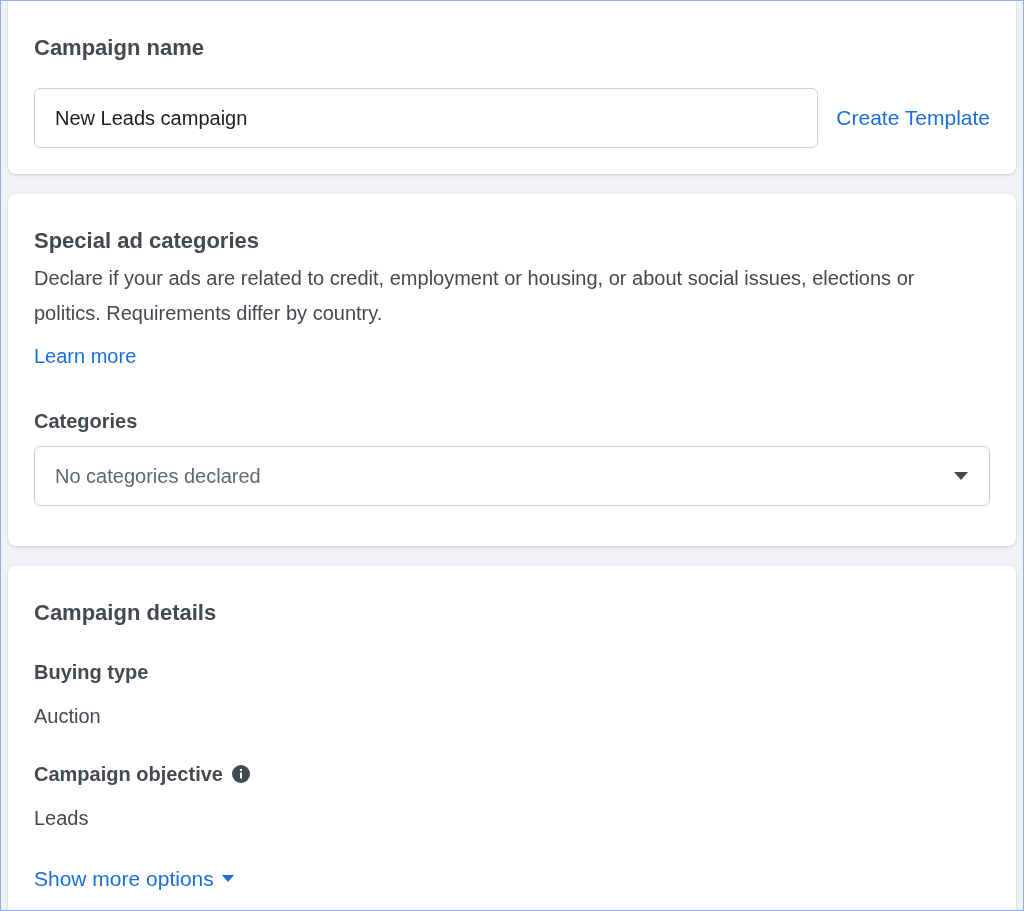 Image resolution: width=1024 pixels, height=911 pixels. What do you see at coordinates (86, 421) in the screenshot?
I see `field-label: Categories` at bounding box center [86, 421].